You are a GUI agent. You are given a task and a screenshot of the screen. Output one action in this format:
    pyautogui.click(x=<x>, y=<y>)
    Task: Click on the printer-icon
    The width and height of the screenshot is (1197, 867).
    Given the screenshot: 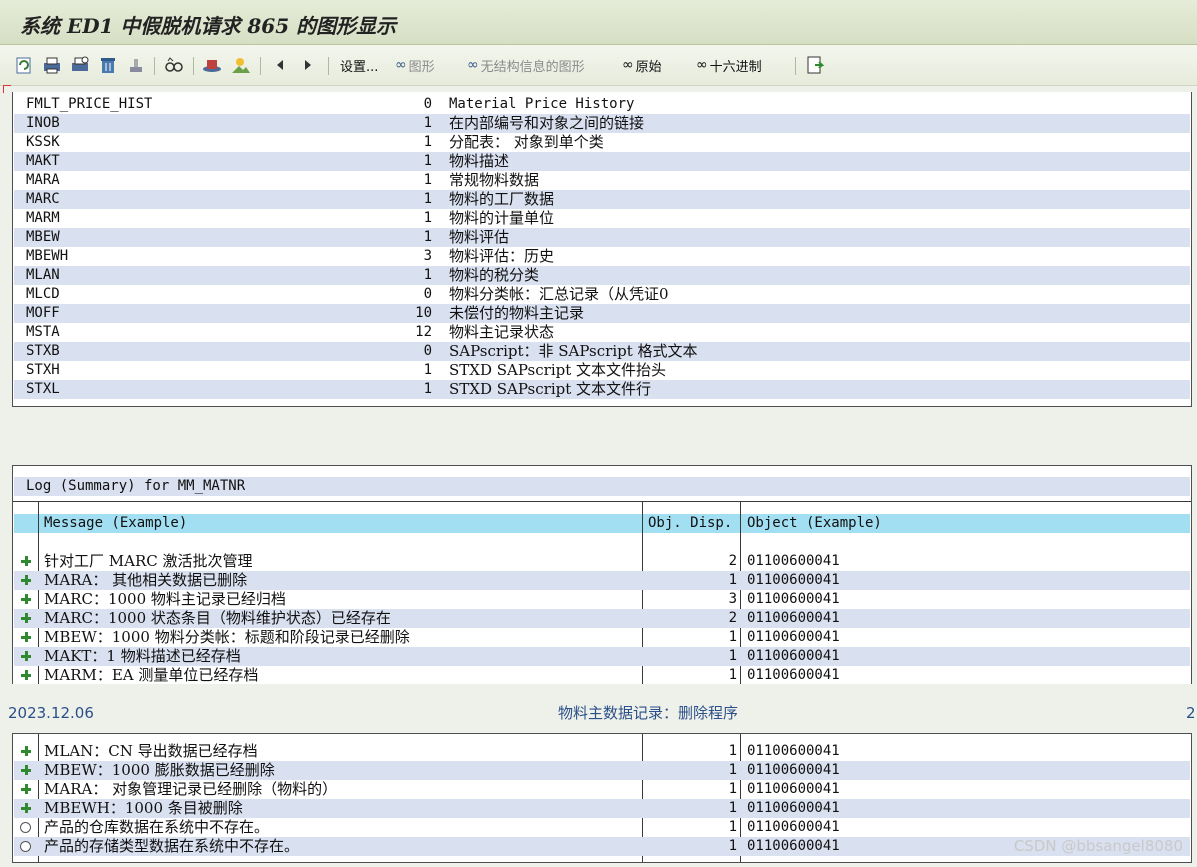 What is the action you would take?
    pyautogui.click(x=52, y=65)
    